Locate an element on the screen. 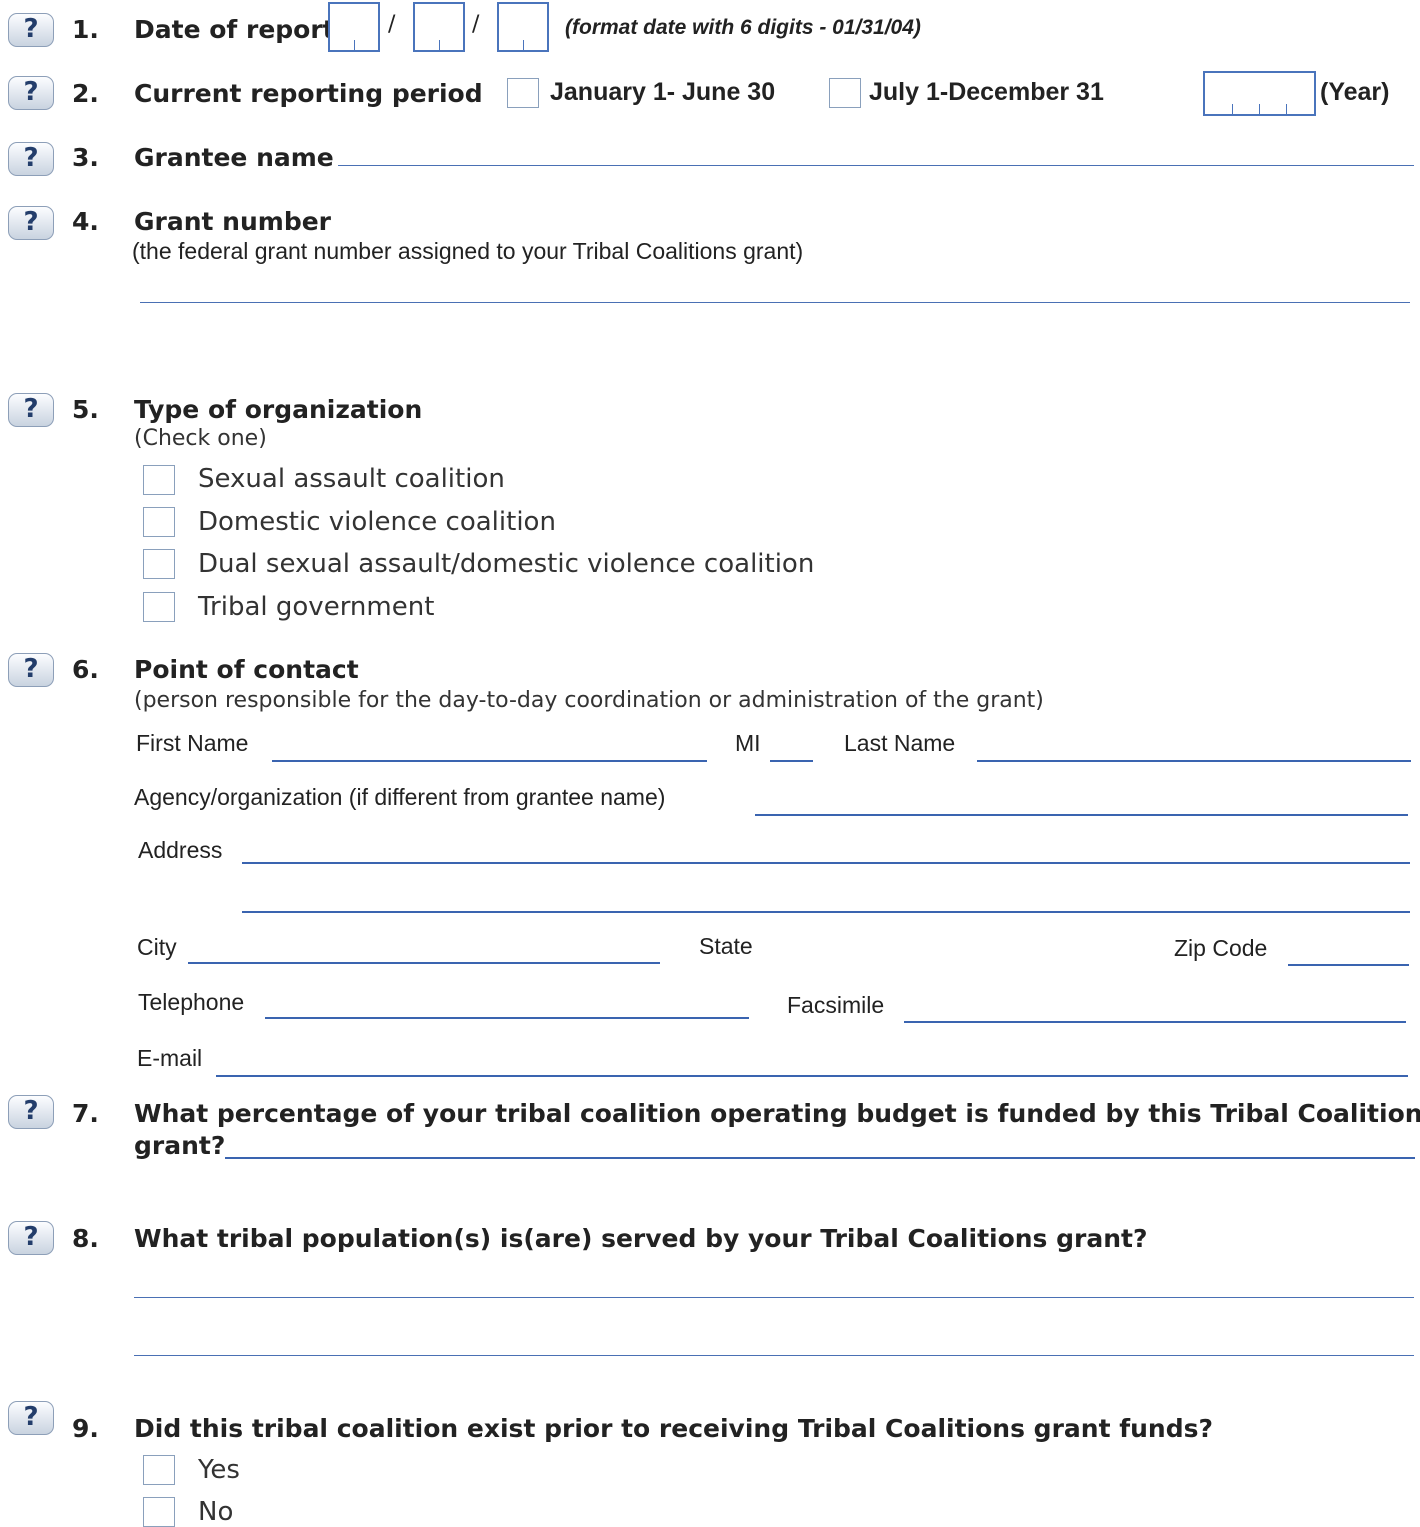  grant-number-field is located at coordinates (775, 302).